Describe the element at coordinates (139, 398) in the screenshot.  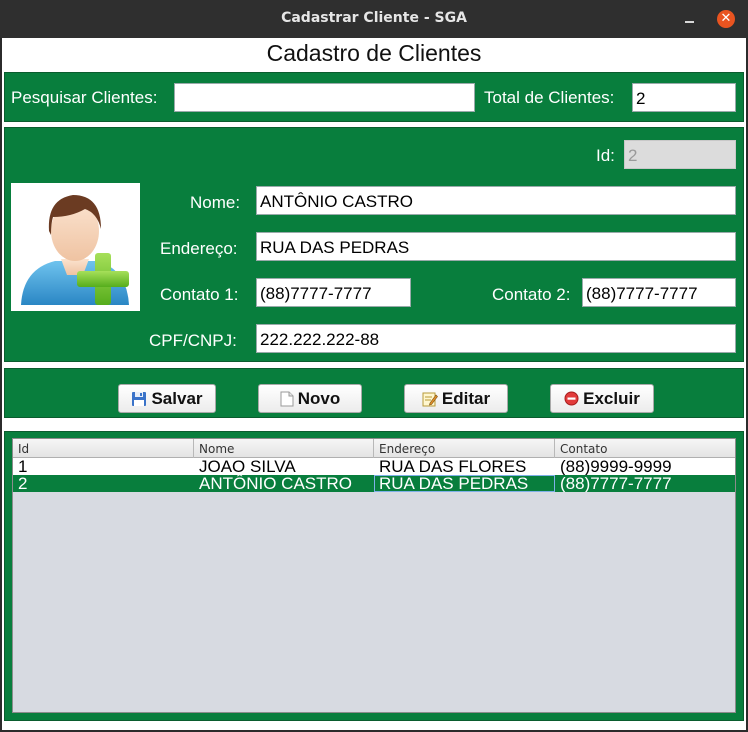
I see `floppy-disk-icon` at that location.